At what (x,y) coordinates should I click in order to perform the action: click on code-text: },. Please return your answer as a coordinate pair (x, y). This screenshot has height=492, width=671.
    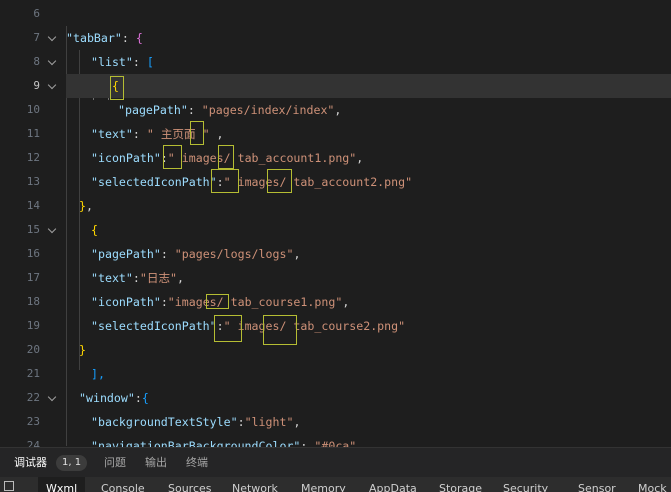
    Looking at the image, I should click on (86, 206).